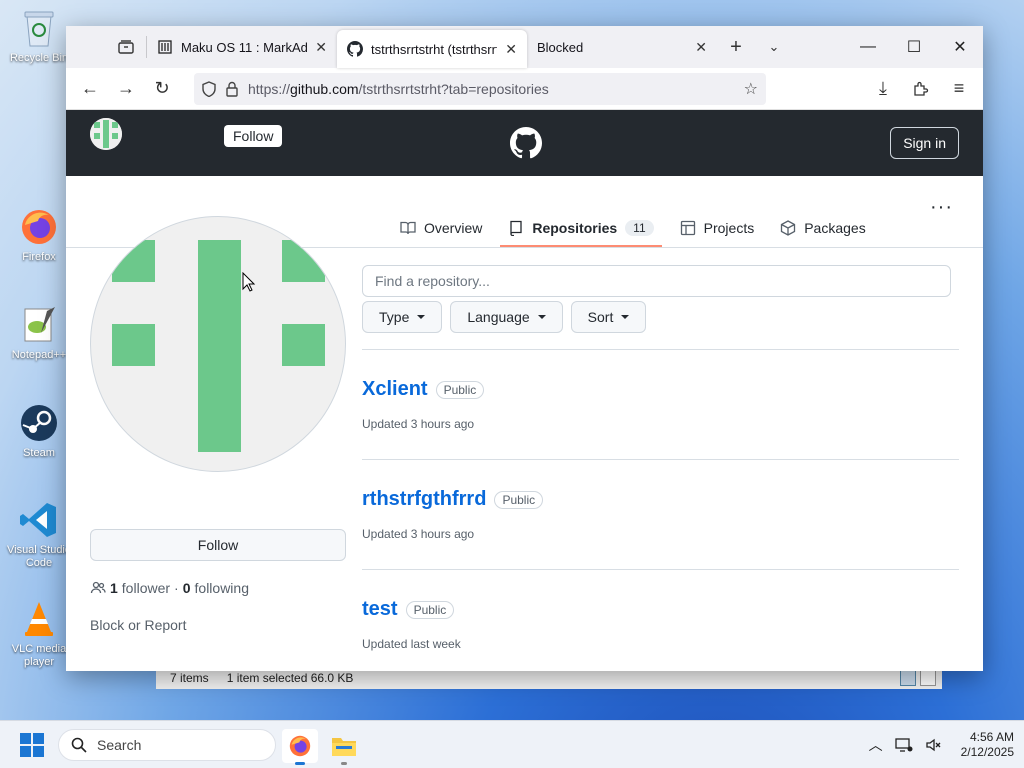  What do you see at coordinates (941, 207) in the screenshot?
I see `more-options-icon: ···` at bounding box center [941, 207].